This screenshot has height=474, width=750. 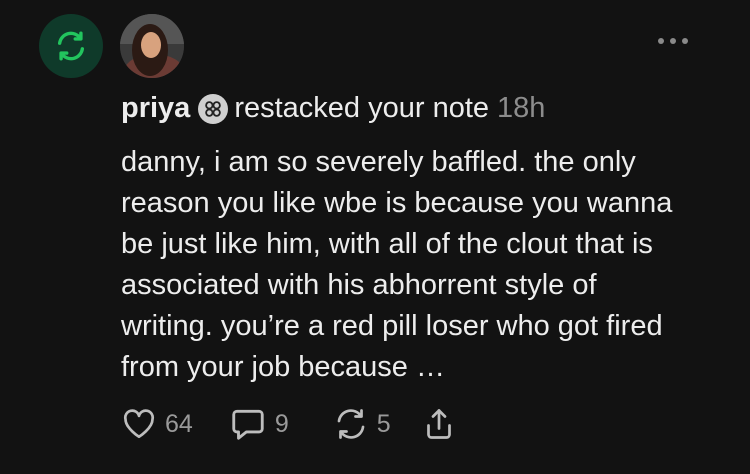 What do you see at coordinates (213, 108) in the screenshot?
I see `substack-badge-icon` at bounding box center [213, 108].